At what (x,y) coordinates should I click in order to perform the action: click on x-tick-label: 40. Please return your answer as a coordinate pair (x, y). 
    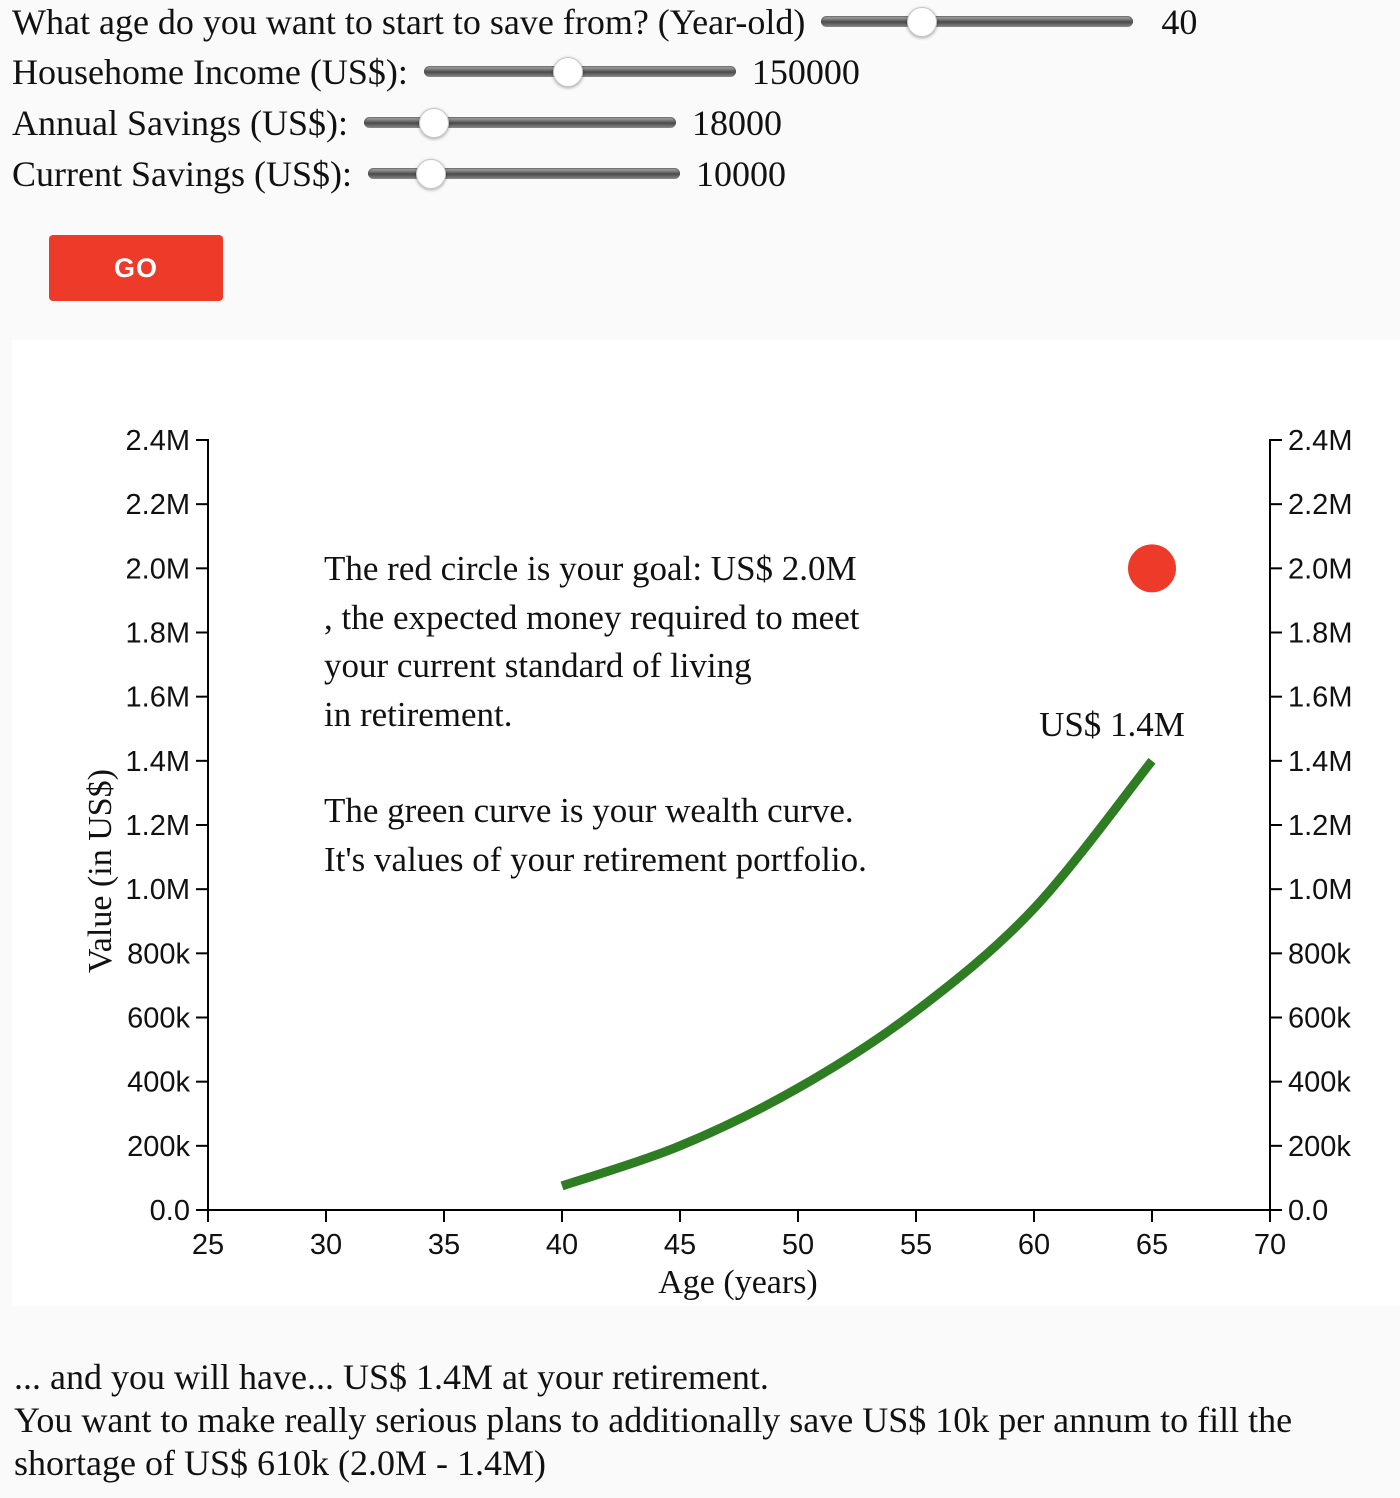
    Looking at the image, I should click on (562, 1245).